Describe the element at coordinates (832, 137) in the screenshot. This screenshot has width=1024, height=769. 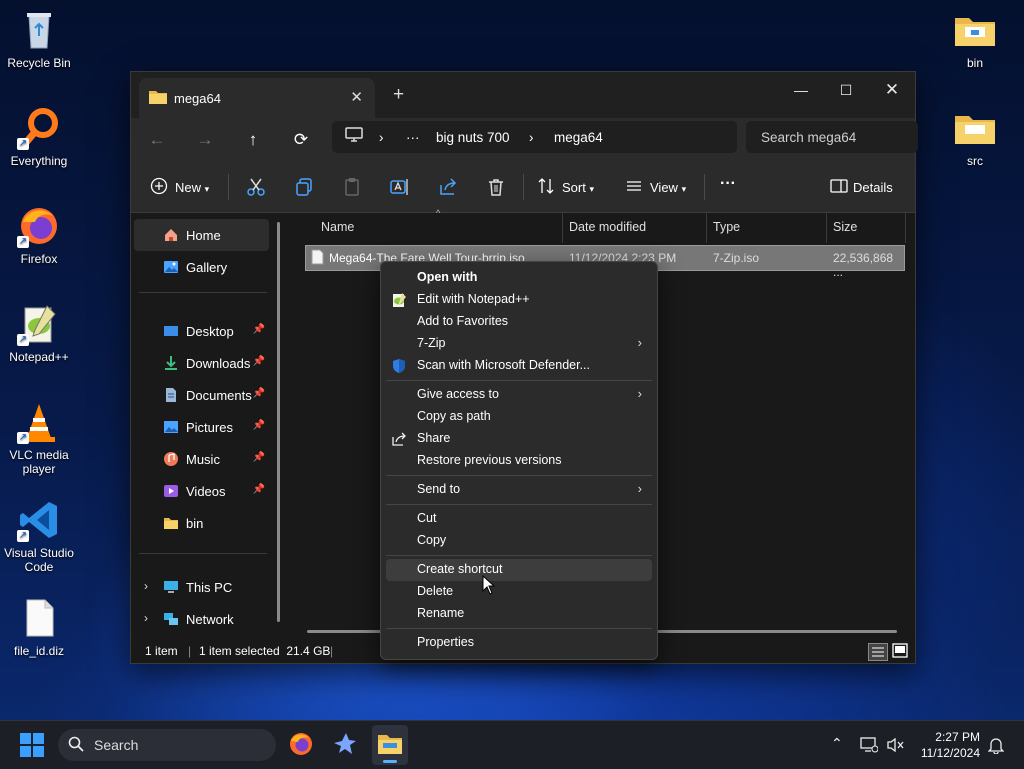
I see `search-input: Search mega64` at that location.